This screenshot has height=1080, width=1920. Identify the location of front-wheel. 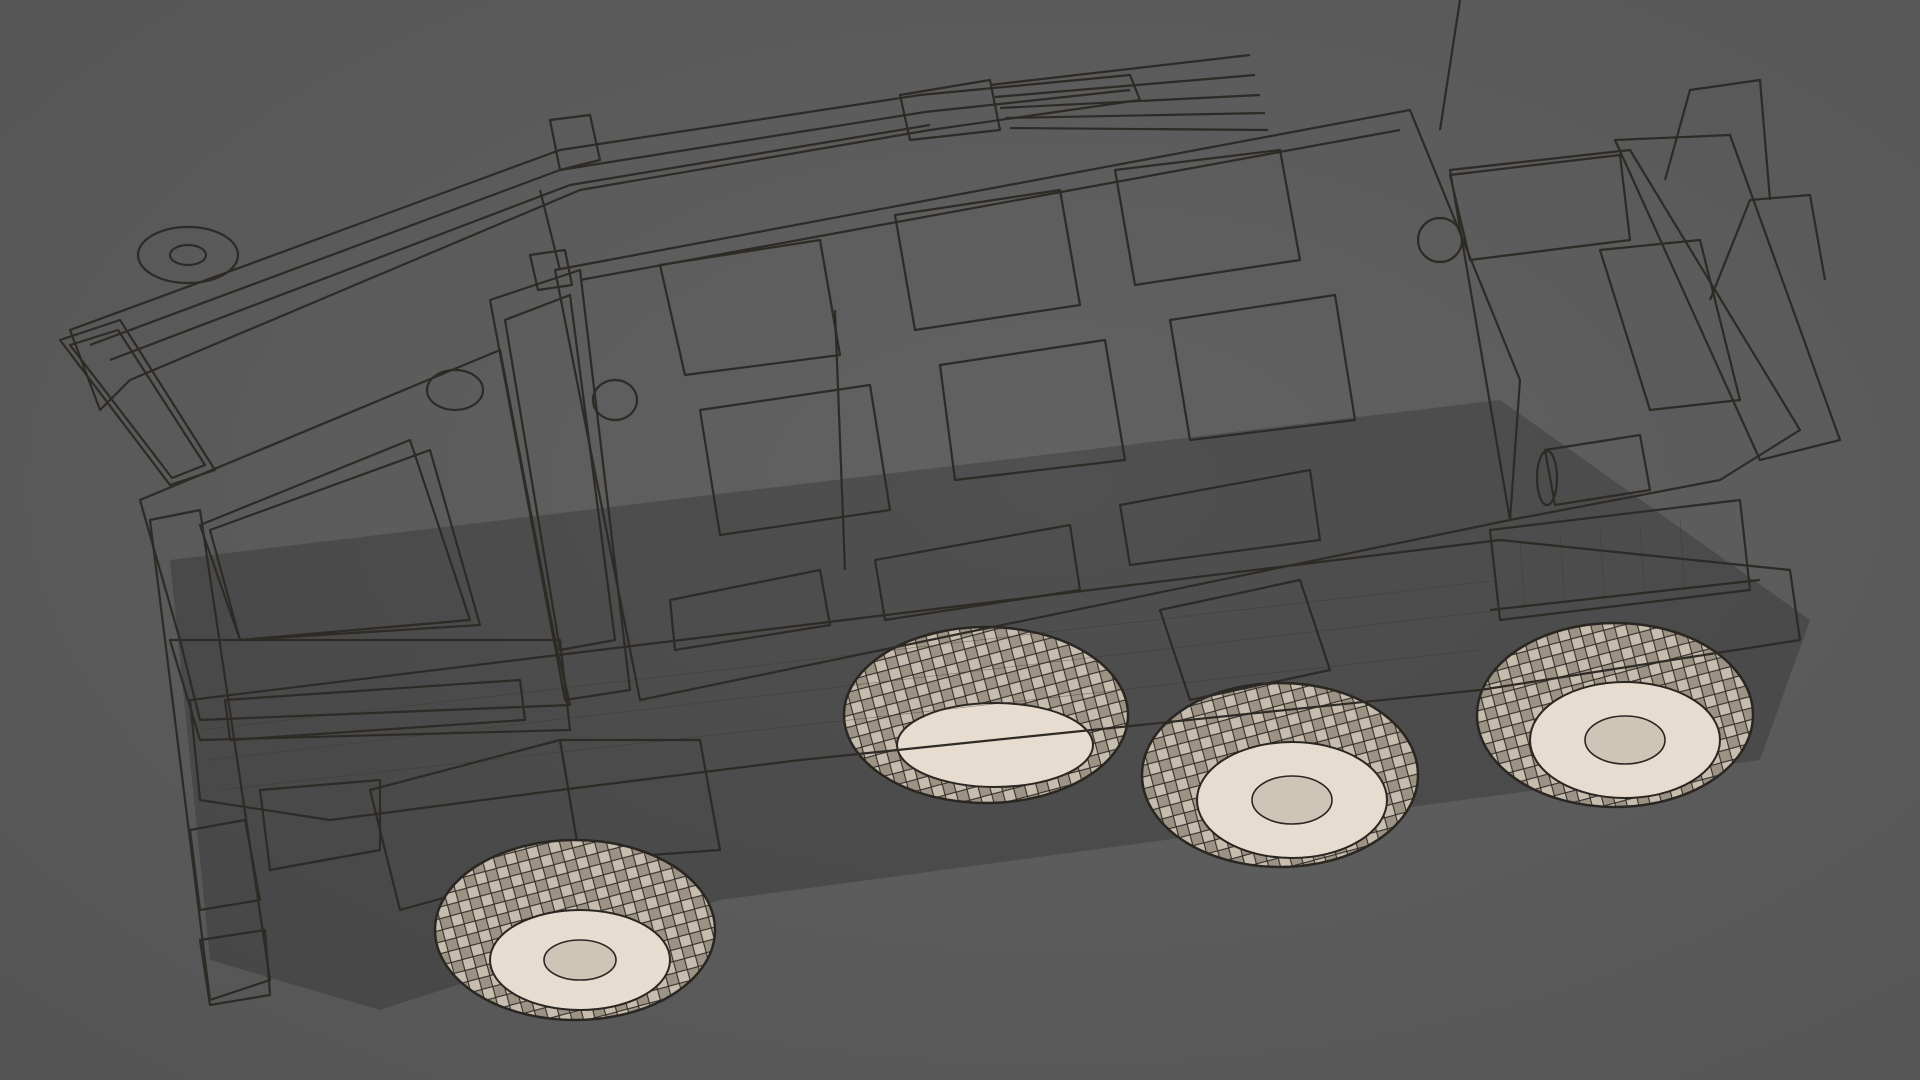
(575, 930).